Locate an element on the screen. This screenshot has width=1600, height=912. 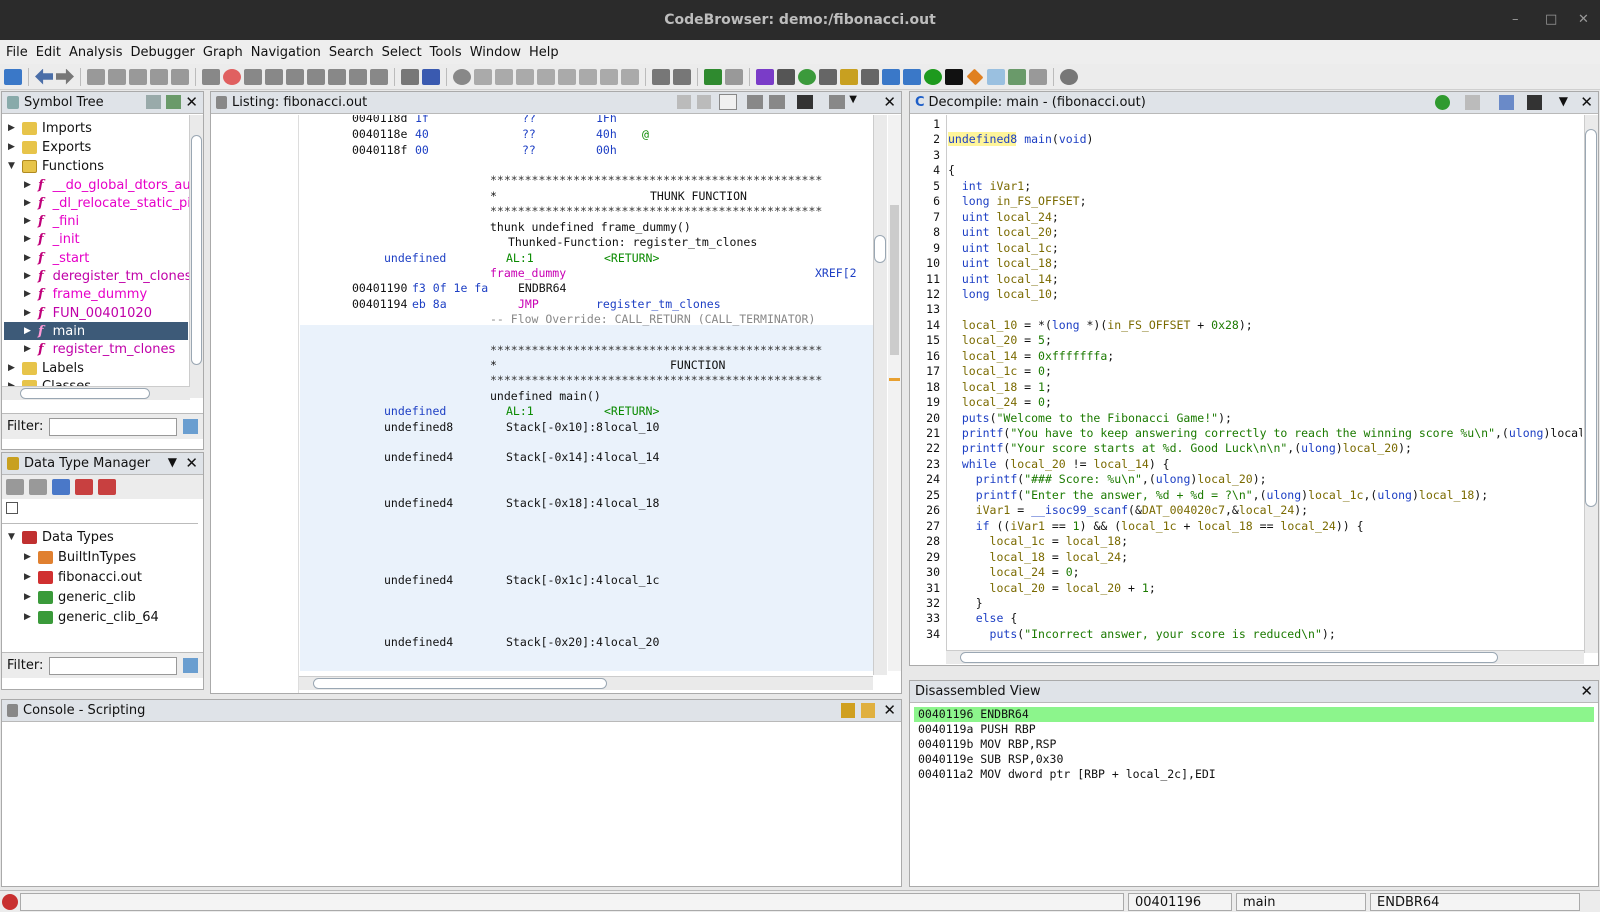
u-icon is located at coordinates (295, 76).